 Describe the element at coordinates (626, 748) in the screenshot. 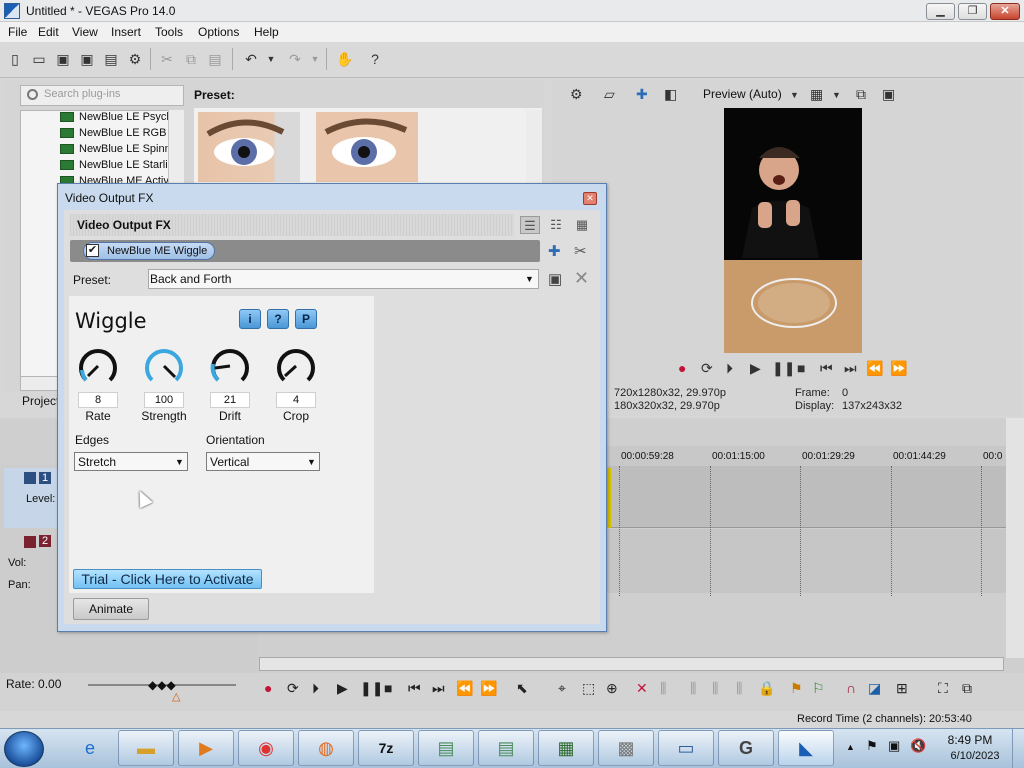

I see `firewall-icon: ▩` at that location.